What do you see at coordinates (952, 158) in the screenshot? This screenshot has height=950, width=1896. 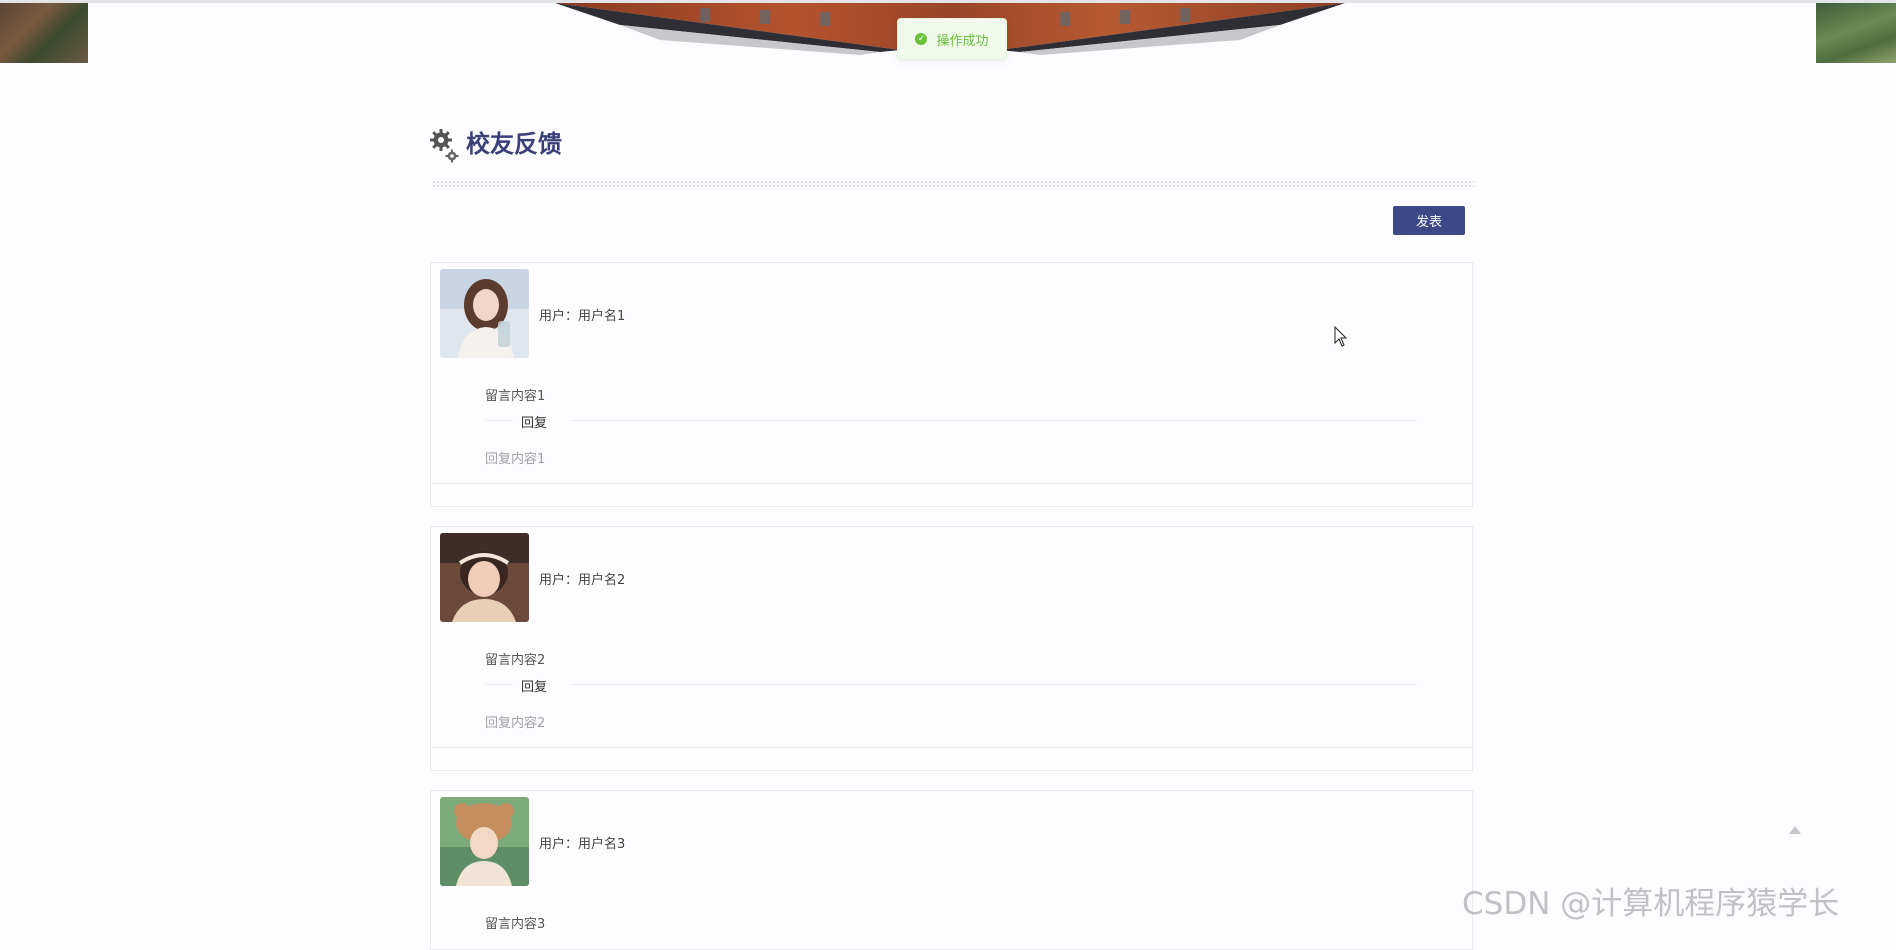 I see `section-header: 校友反馈` at bounding box center [952, 158].